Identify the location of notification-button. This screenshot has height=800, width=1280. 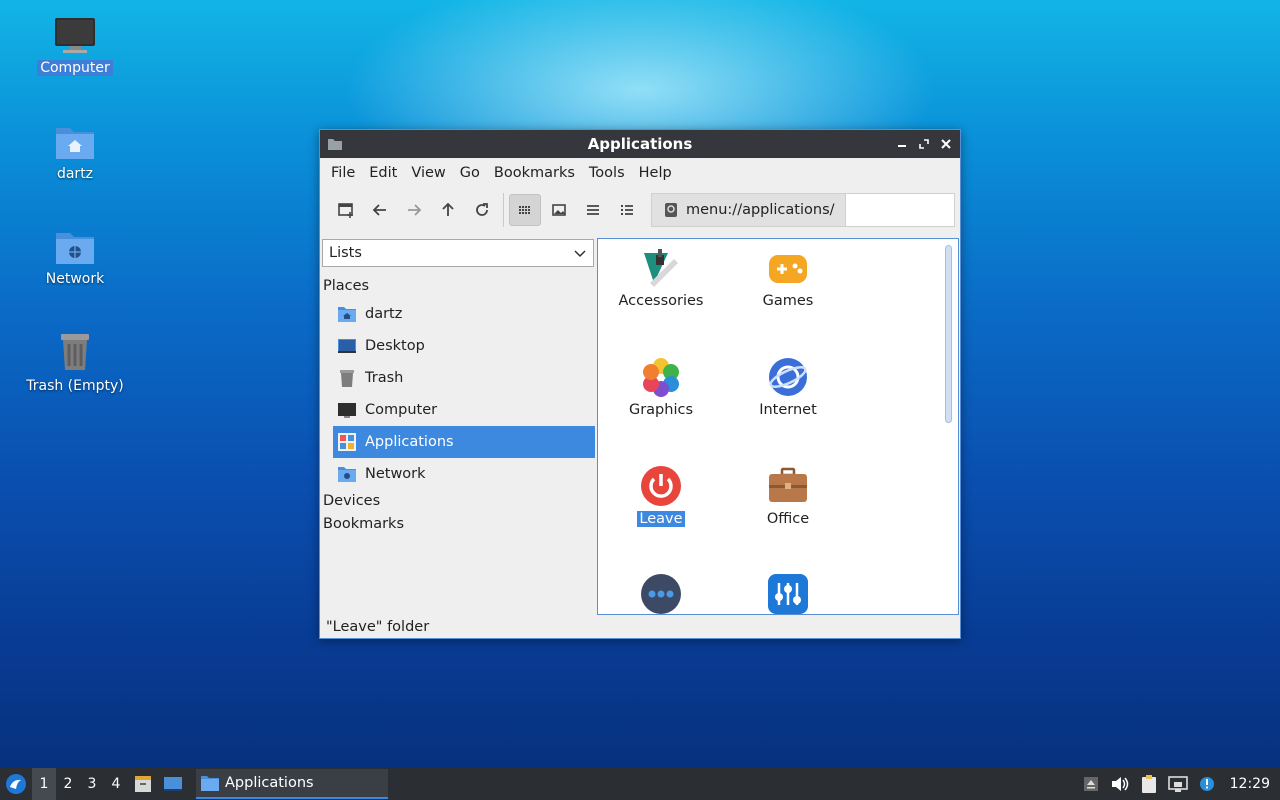
(1207, 784).